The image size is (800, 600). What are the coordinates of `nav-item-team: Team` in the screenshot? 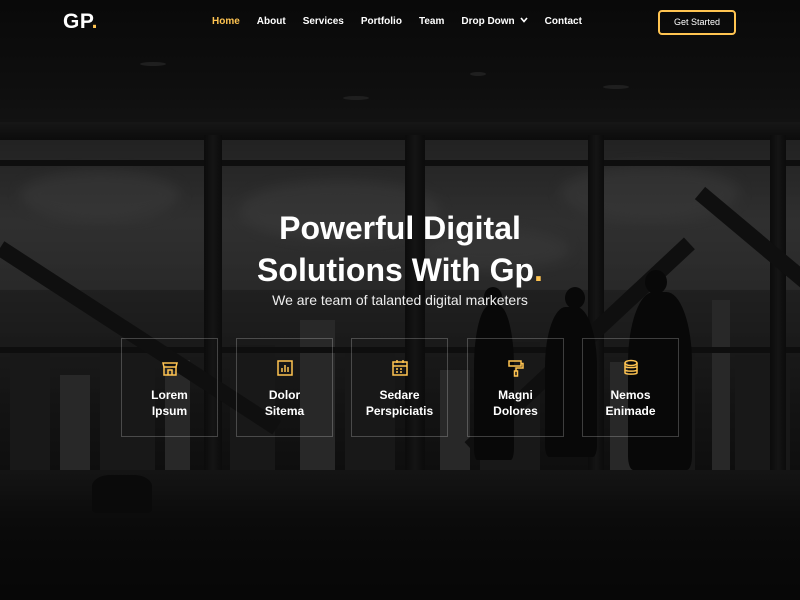 It's located at (431, 21).